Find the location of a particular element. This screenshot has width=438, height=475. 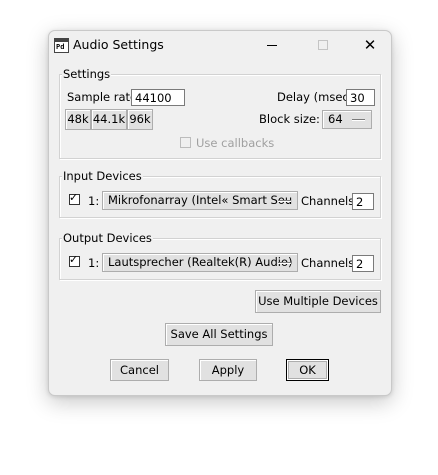

block-size-value: 64 is located at coordinates (335, 119).